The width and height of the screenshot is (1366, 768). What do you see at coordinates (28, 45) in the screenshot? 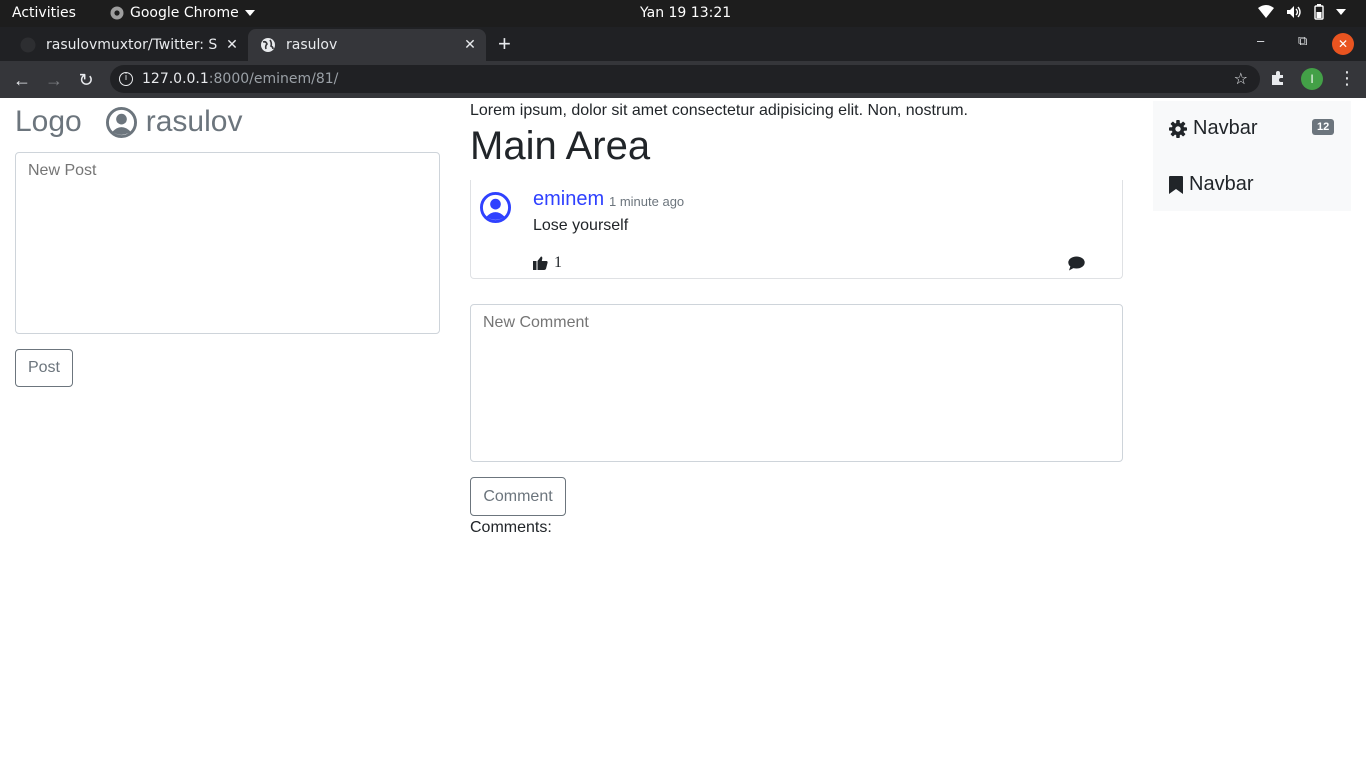
I see `github-icon` at bounding box center [28, 45].